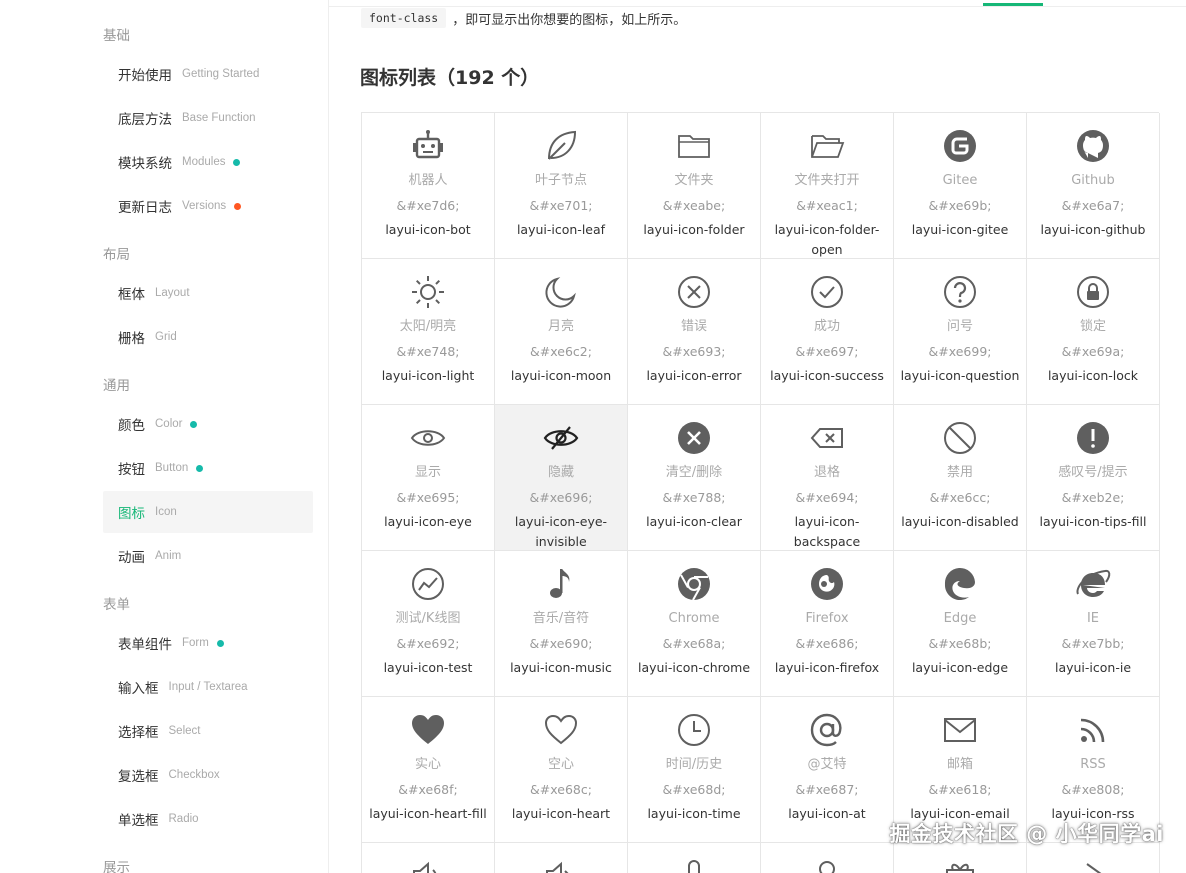 This screenshot has height=873, width=1186. I want to click on sidebar-item-checkbox: 复选框 Checkbox, so click(208, 775).